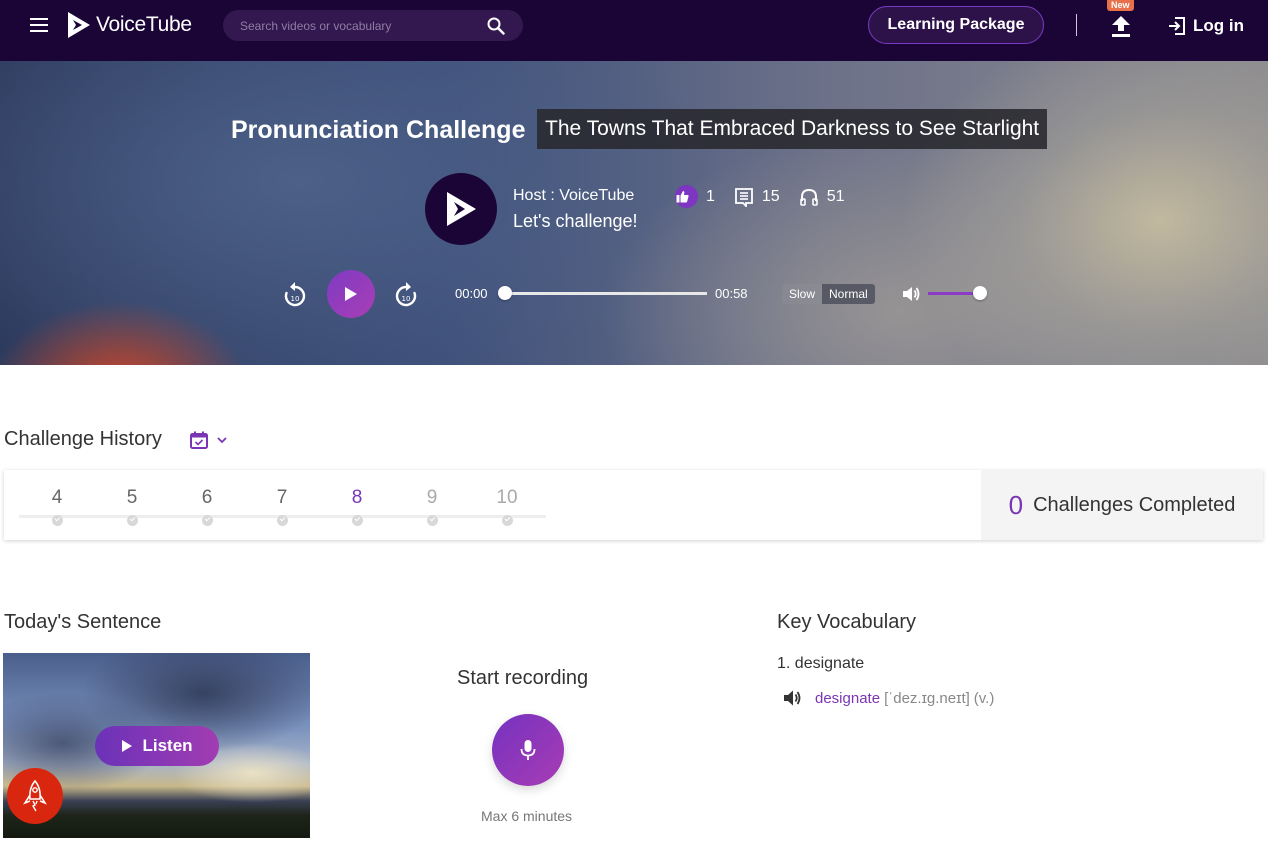  What do you see at coordinates (821, 663) in the screenshot?
I see `vocab-heading: 1. designate` at bounding box center [821, 663].